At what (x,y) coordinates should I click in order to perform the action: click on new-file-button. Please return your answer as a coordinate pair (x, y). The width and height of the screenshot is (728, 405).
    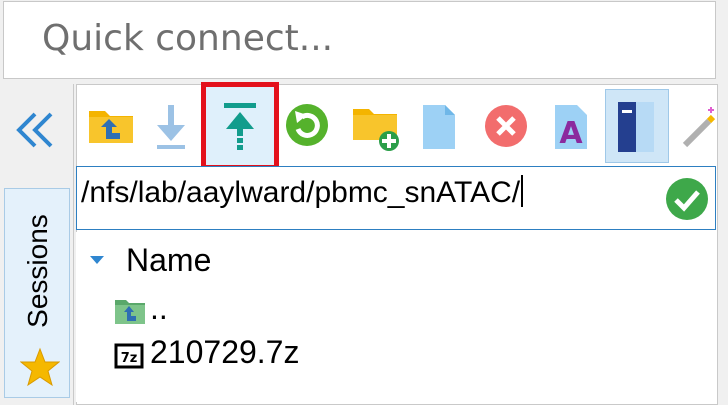
    Looking at the image, I should click on (441, 126).